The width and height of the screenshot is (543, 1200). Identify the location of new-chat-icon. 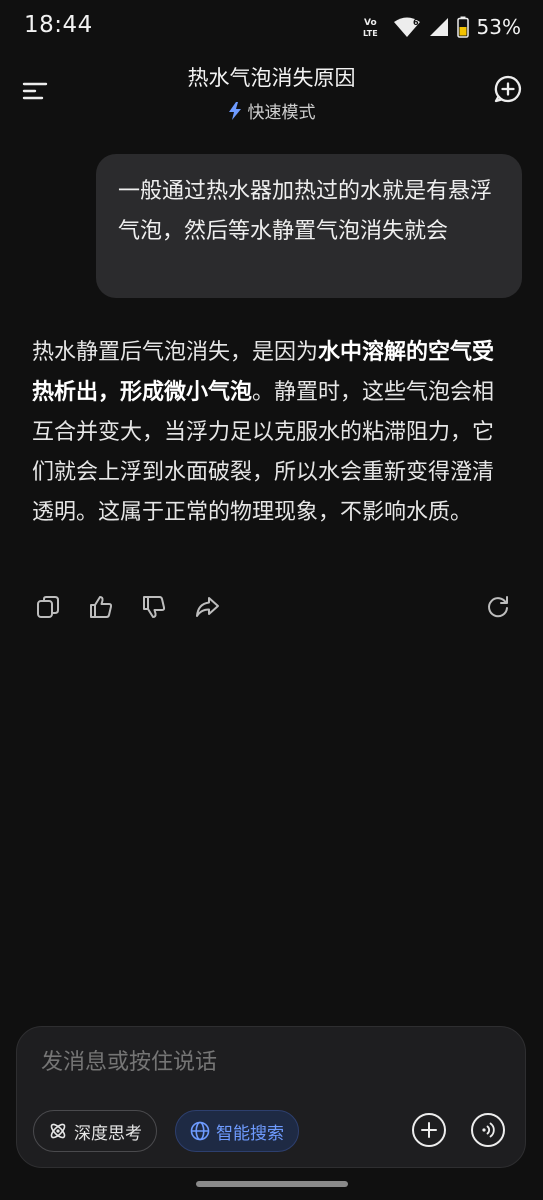
(507, 89).